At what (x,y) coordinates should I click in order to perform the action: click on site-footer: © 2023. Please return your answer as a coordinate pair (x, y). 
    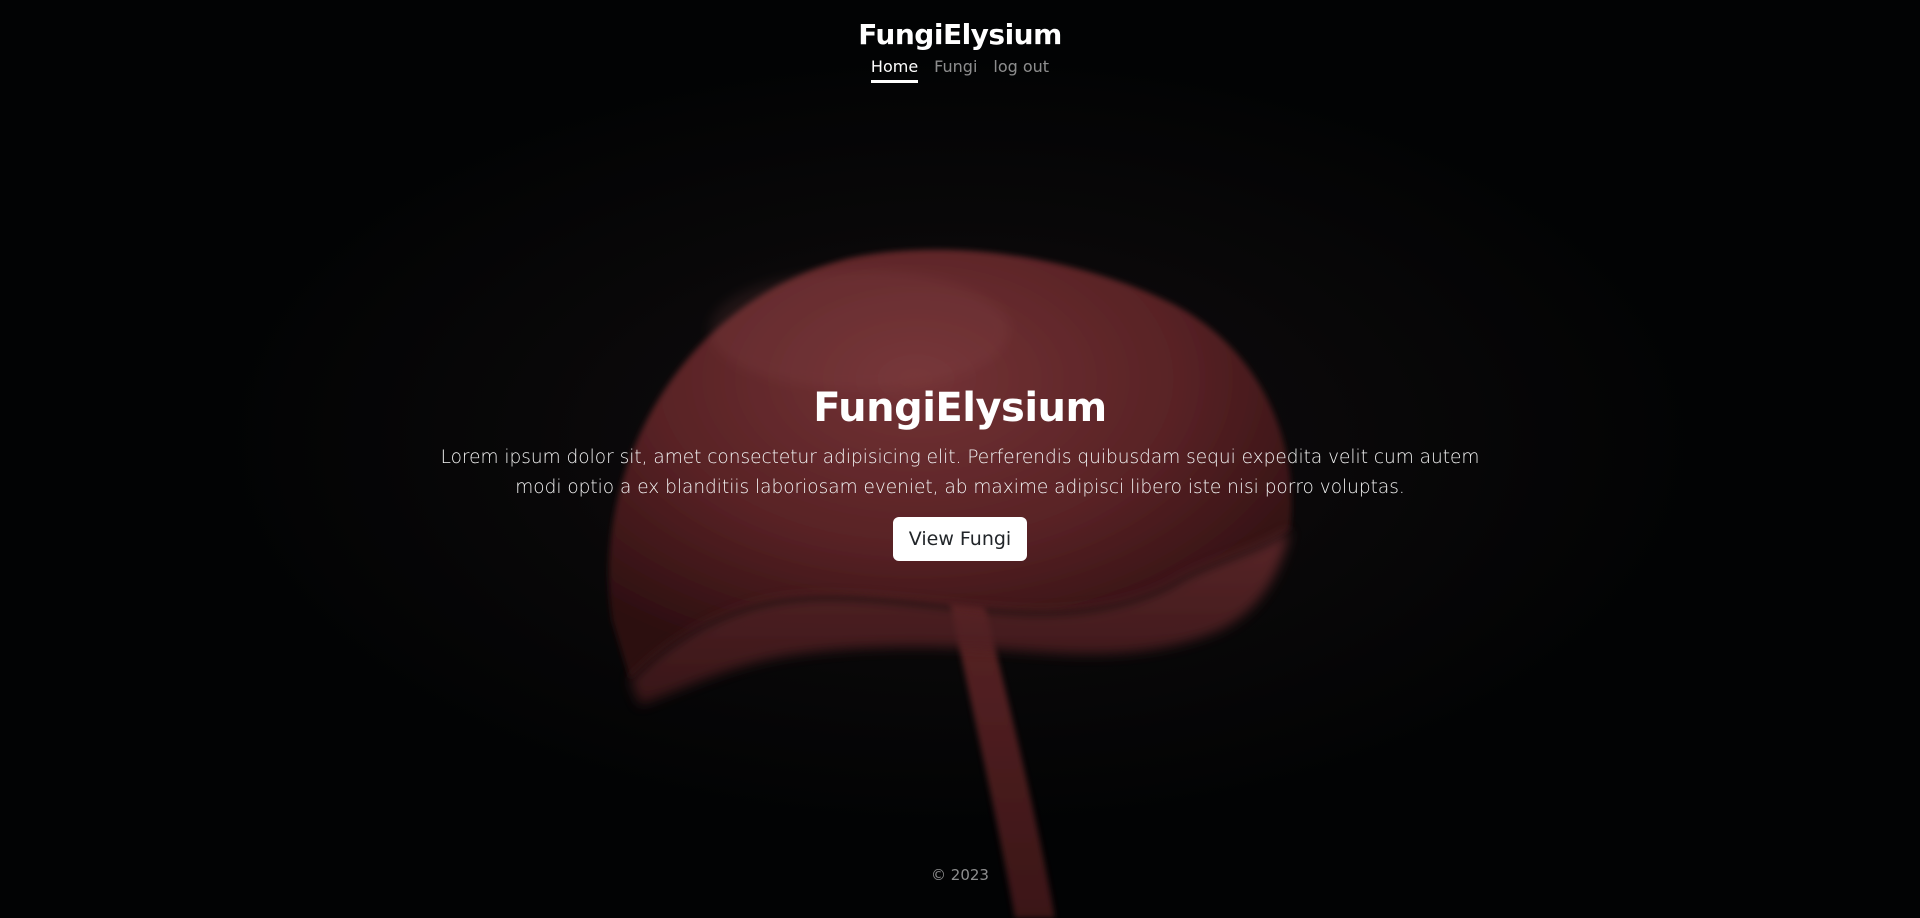
    Looking at the image, I should click on (960, 875).